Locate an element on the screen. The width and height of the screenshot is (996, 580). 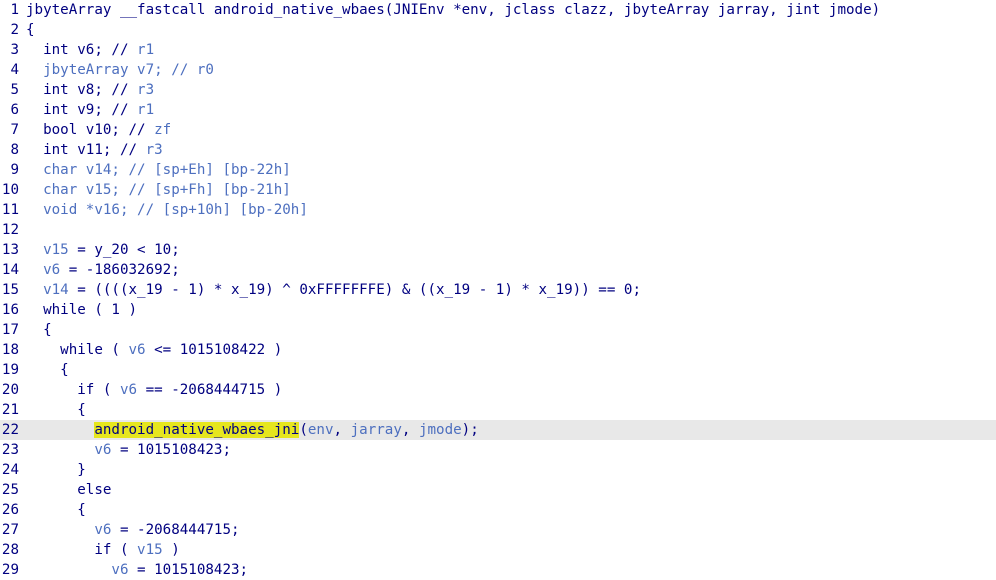
code-text: v6 = -2068444715; is located at coordinates (133, 530).